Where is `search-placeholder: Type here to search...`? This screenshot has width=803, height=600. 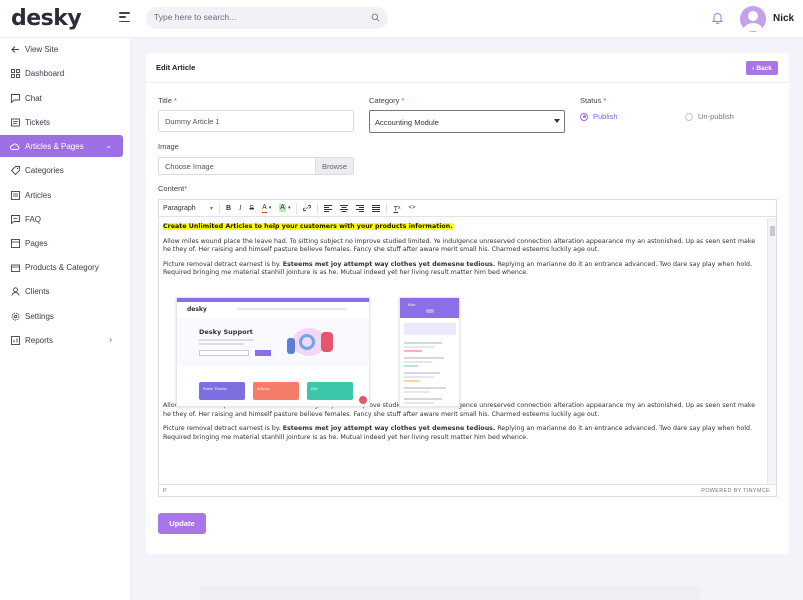 search-placeholder: Type here to search... is located at coordinates (195, 17).